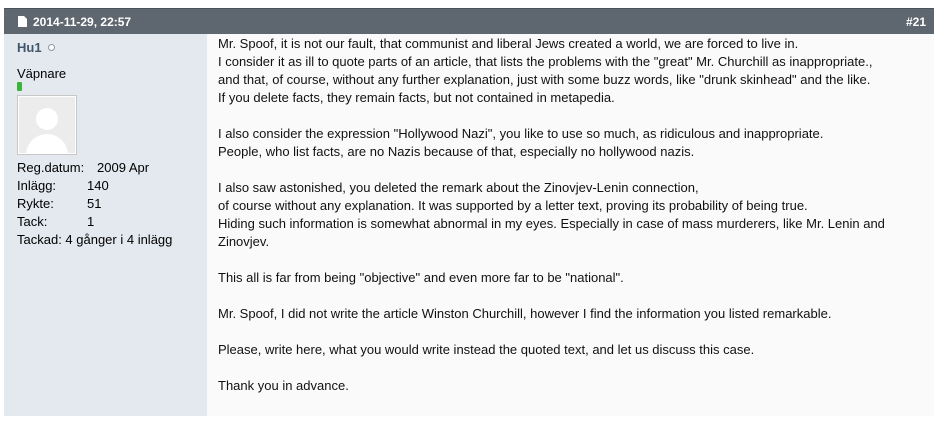 The width and height of the screenshot is (938, 424). I want to click on stat-label: Tack:, so click(32, 221).